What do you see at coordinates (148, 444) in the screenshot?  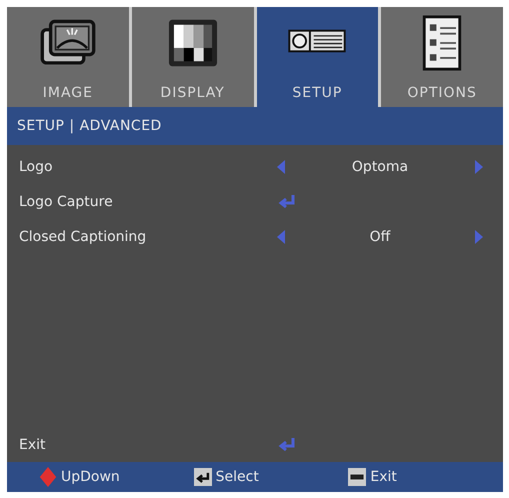 I see `menu-item-label: Exit` at bounding box center [148, 444].